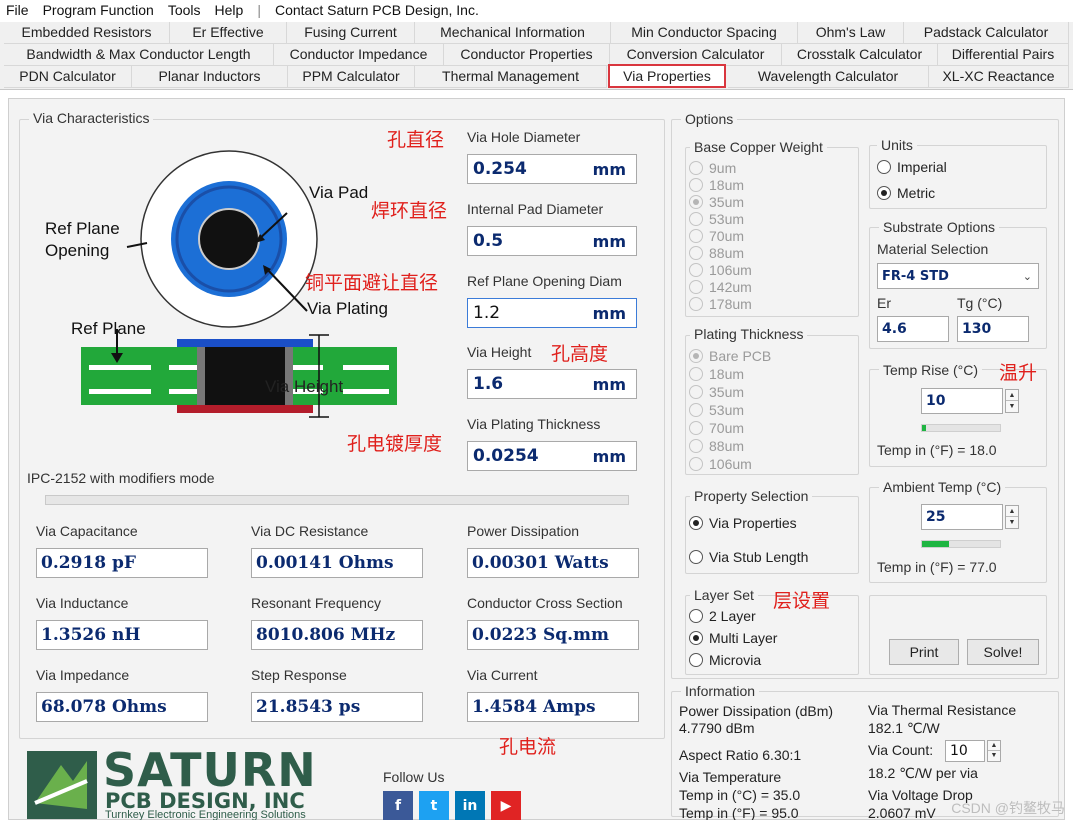 The height and width of the screenshot is (820, 1073). What do you see at coordinates (228, 33) in the screenshot?
I see `tab-er-effective: Er Effective` at bounding box center [228, 33].